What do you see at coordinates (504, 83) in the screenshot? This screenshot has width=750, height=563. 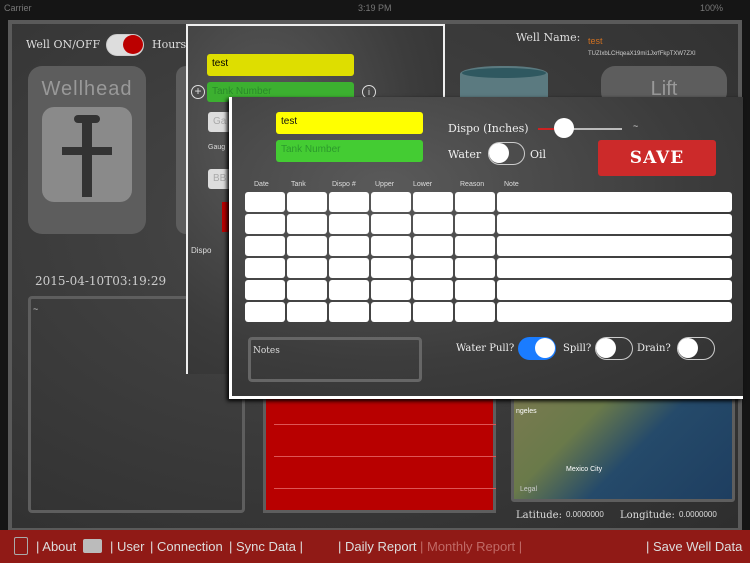 I see `tank-icon` at bounding box center [504, 83].